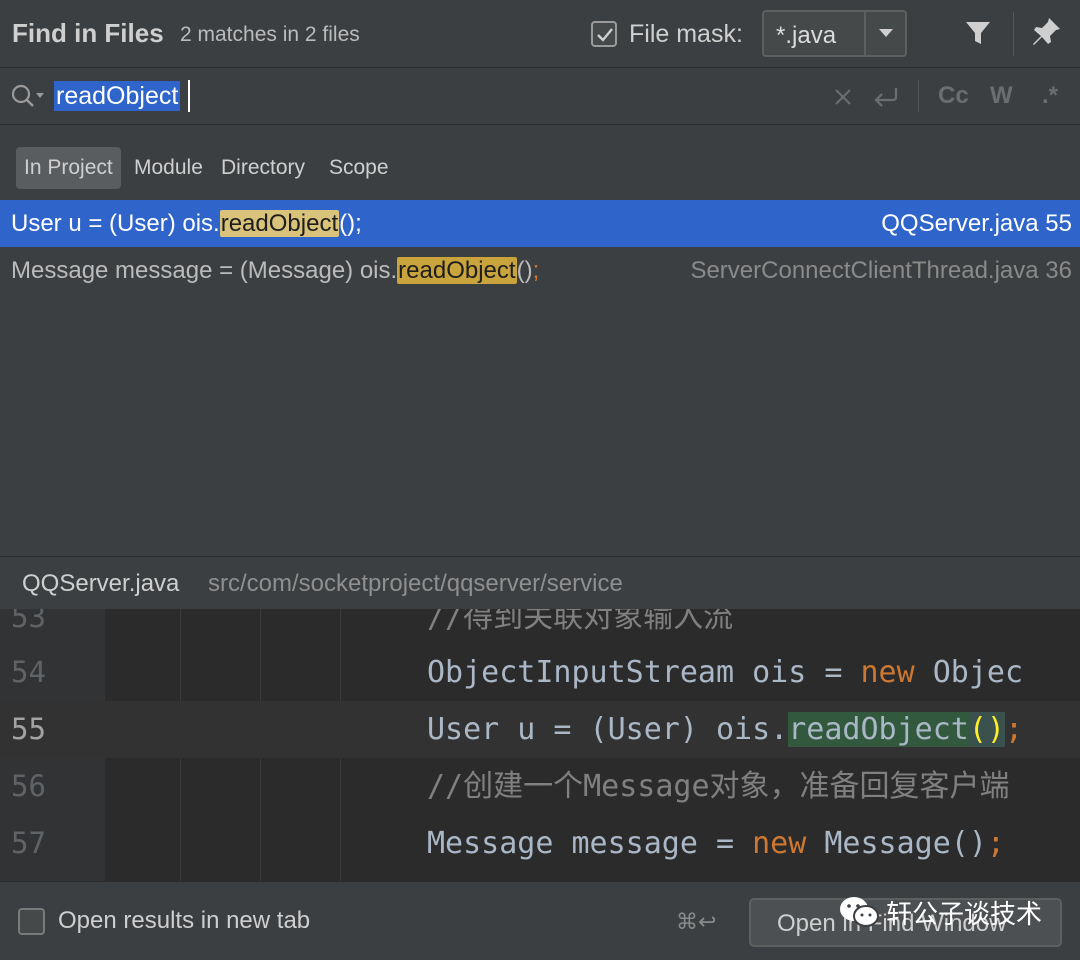 The image size is (1080, 960). What do you see at coordinates (359, 168) in the screenshot?
I see `tab-scope: Scope` at bounding box center [359, 168].